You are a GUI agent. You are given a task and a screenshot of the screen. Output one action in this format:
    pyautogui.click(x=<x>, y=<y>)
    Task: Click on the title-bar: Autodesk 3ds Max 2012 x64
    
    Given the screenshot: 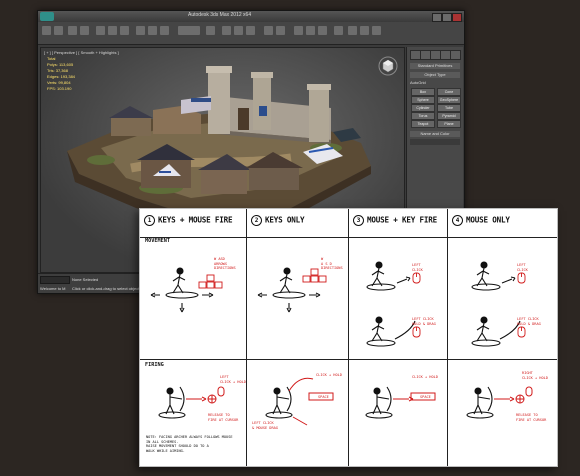 What is the action you would take?
    pyautogui.click(x=251, y=16)
    